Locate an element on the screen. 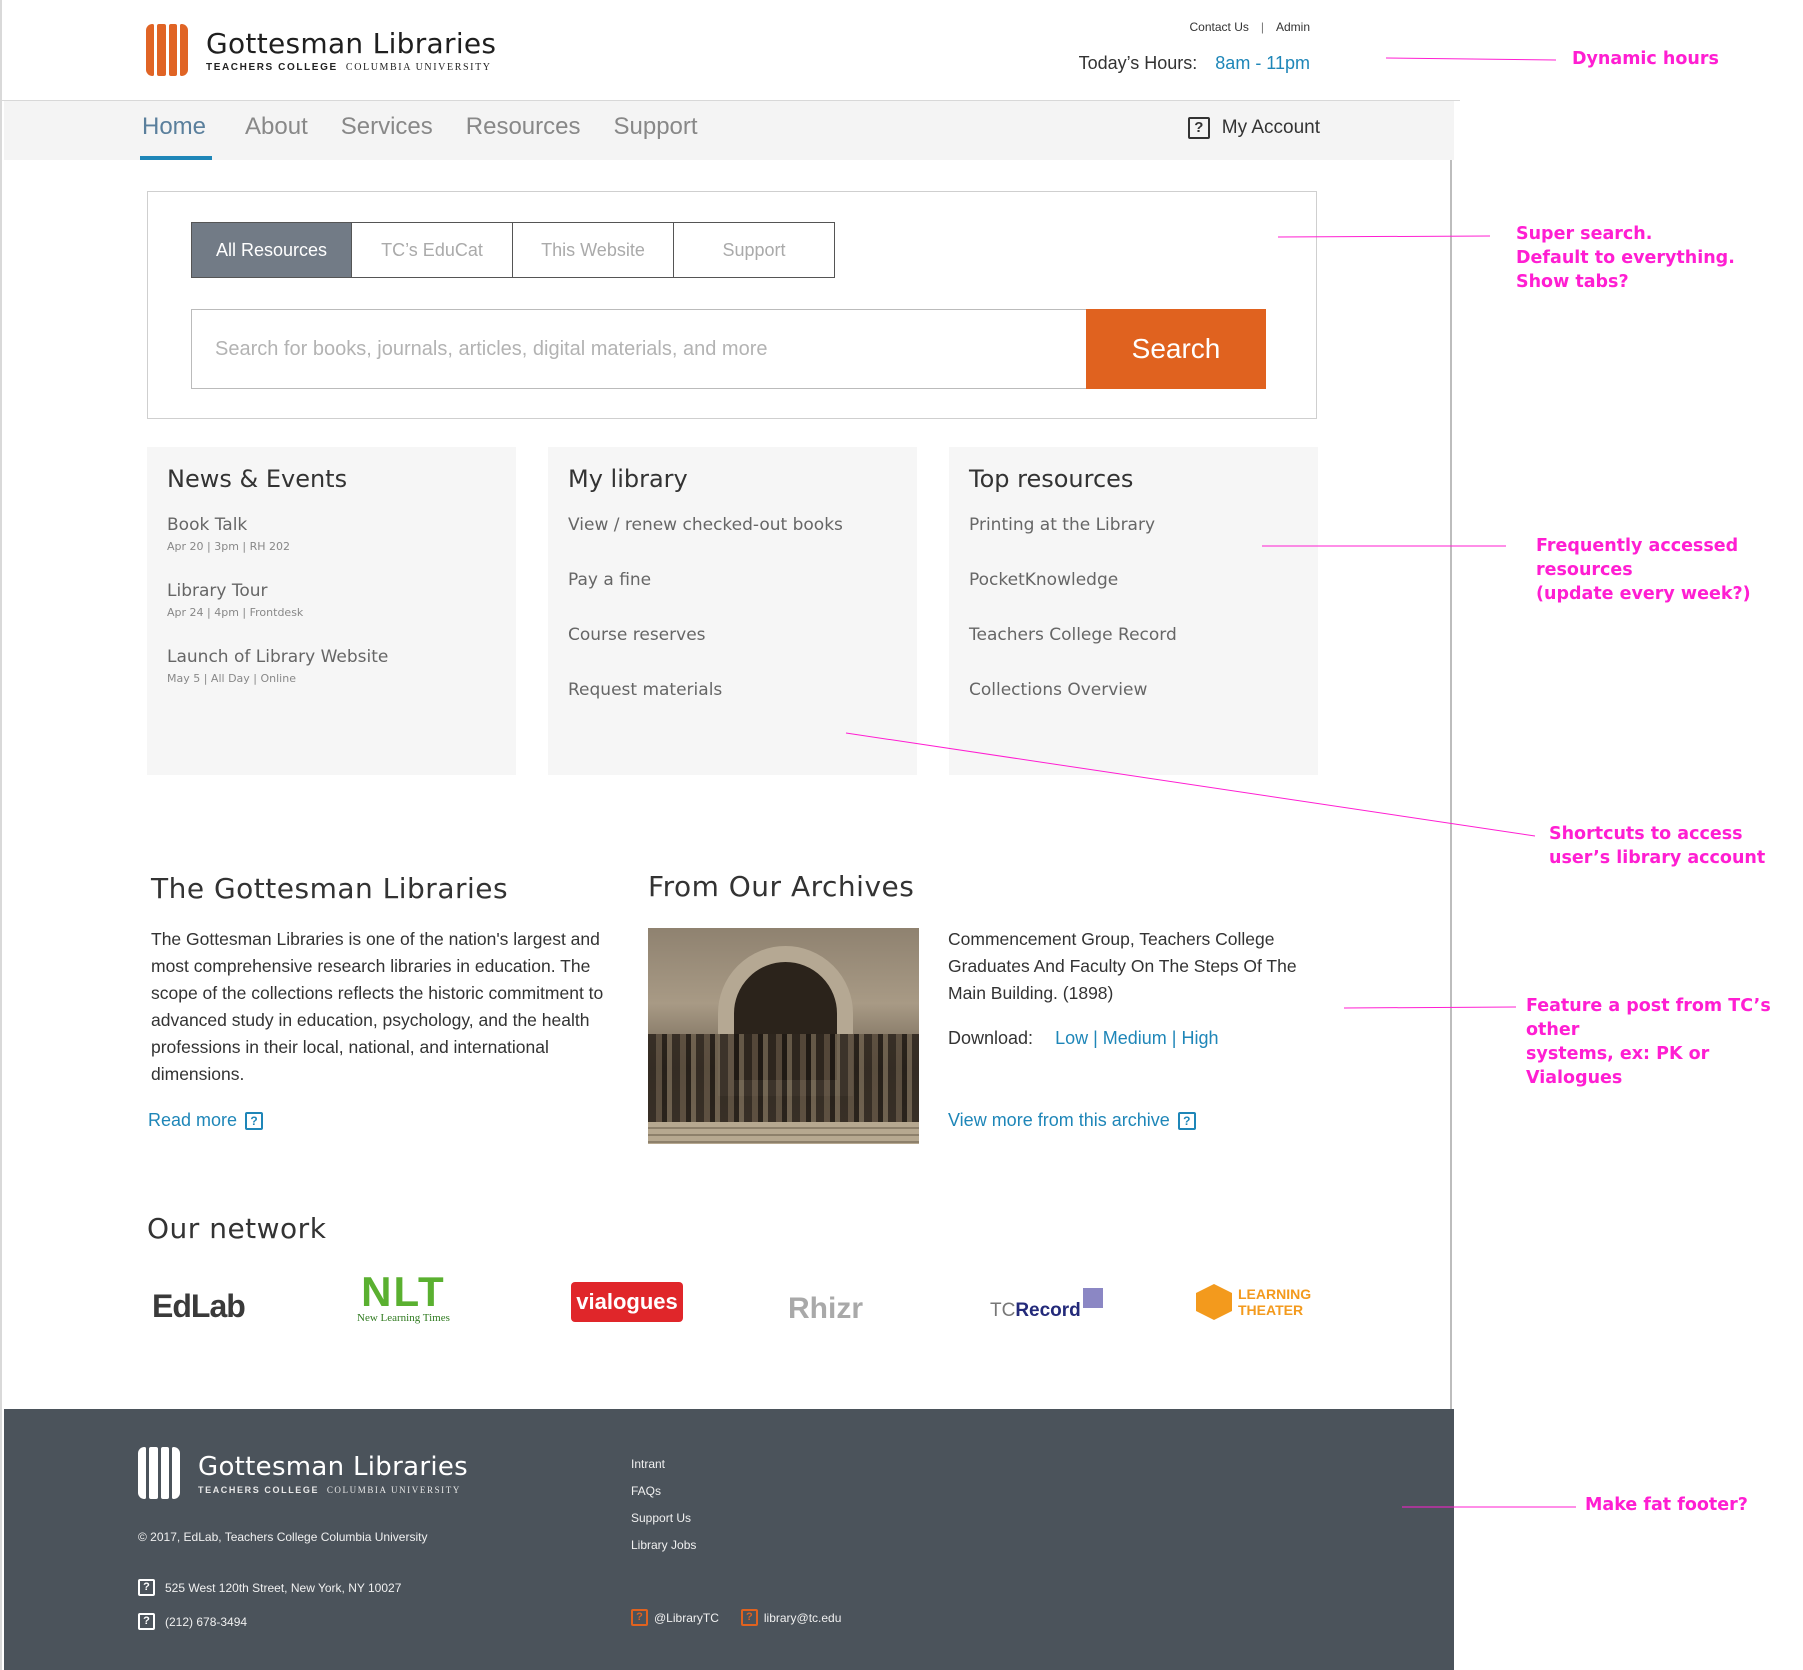 The height and width of the screenshot is (1670, 1803). annotation-footer: Make fat footer? is located at coordinates (1666, 1505).